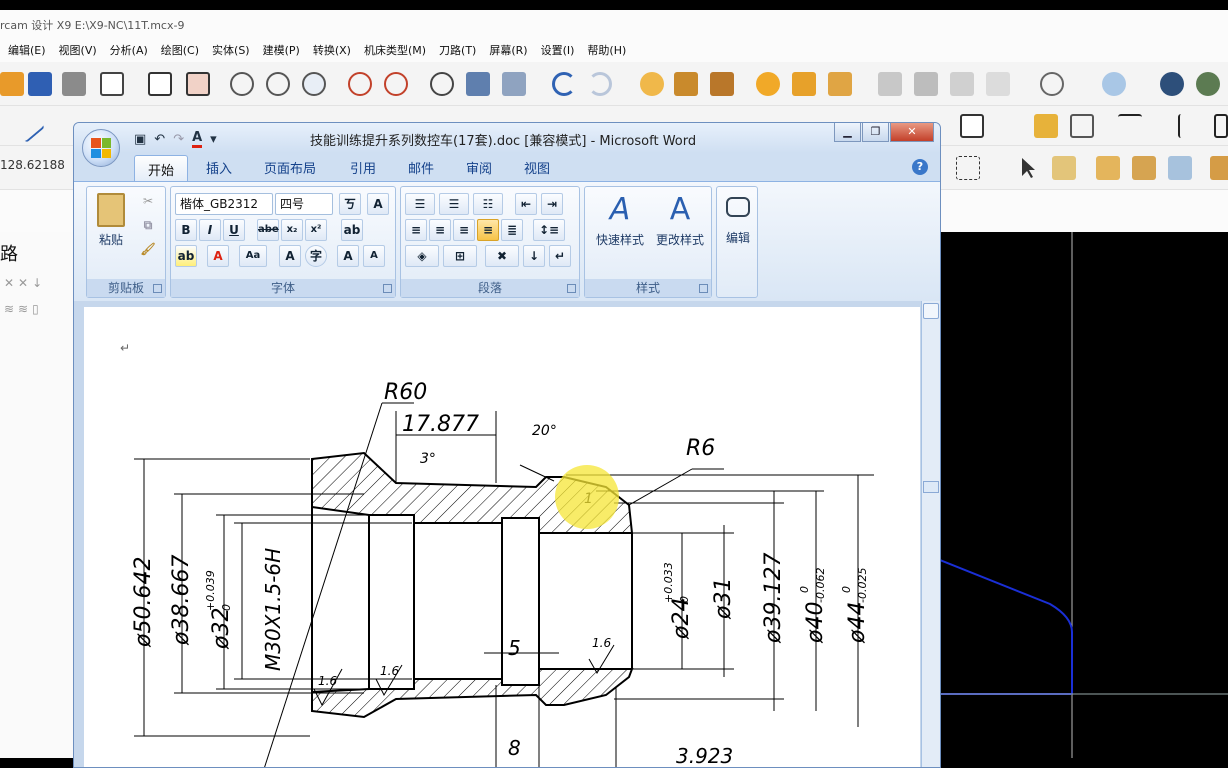  Describe the element at coordinates (332, 50) in the screenshot. I see `menu-xform: 转换(X)` at that location.